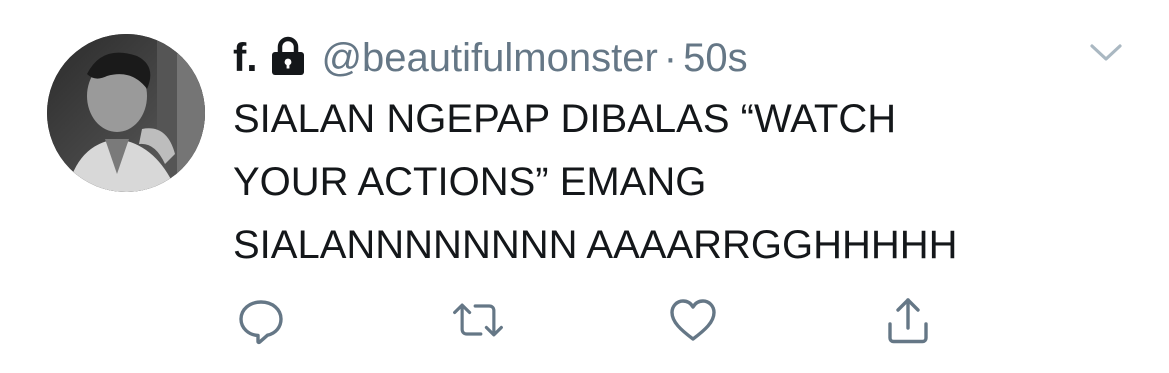  Describe the element at coordinates (565, 119) in the screenshot. I see `tweet-text-line: SIALAN NGEPAP DIBALAS “WATCH` at that location.